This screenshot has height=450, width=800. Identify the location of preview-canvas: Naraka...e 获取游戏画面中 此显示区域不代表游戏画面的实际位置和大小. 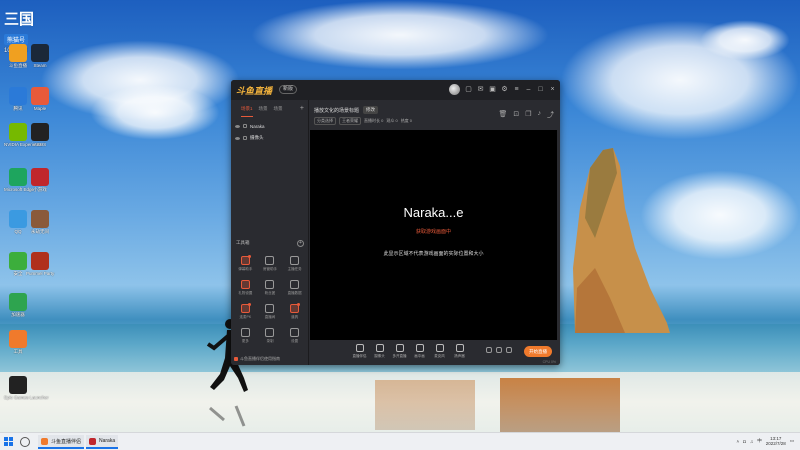
(433, 235).